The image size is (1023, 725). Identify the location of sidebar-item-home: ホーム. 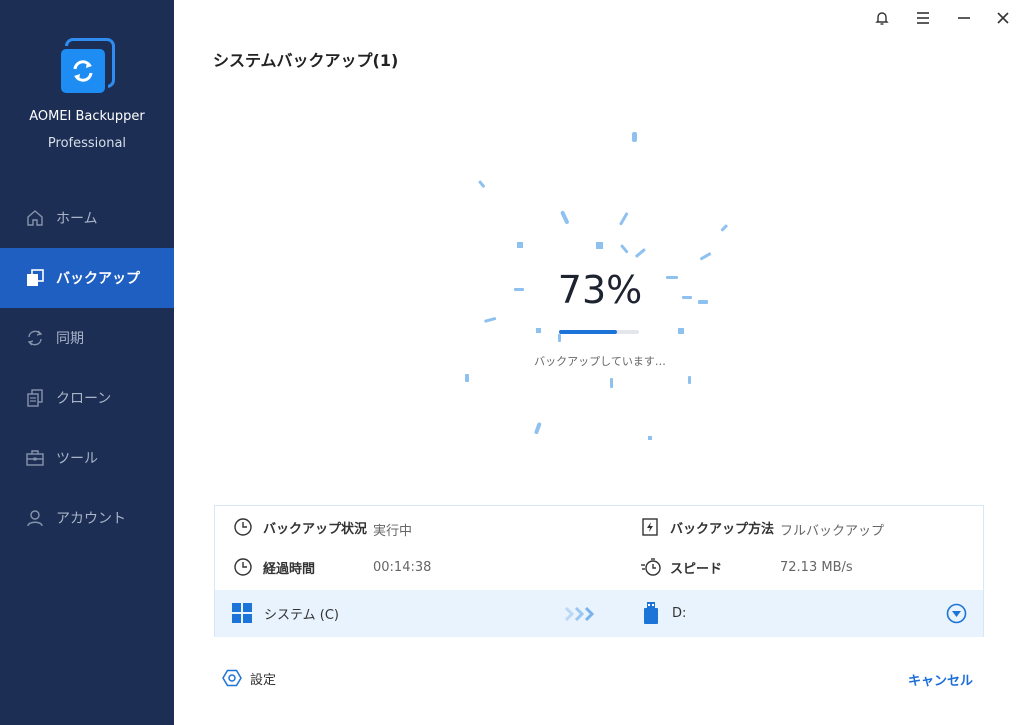
(87, 218).